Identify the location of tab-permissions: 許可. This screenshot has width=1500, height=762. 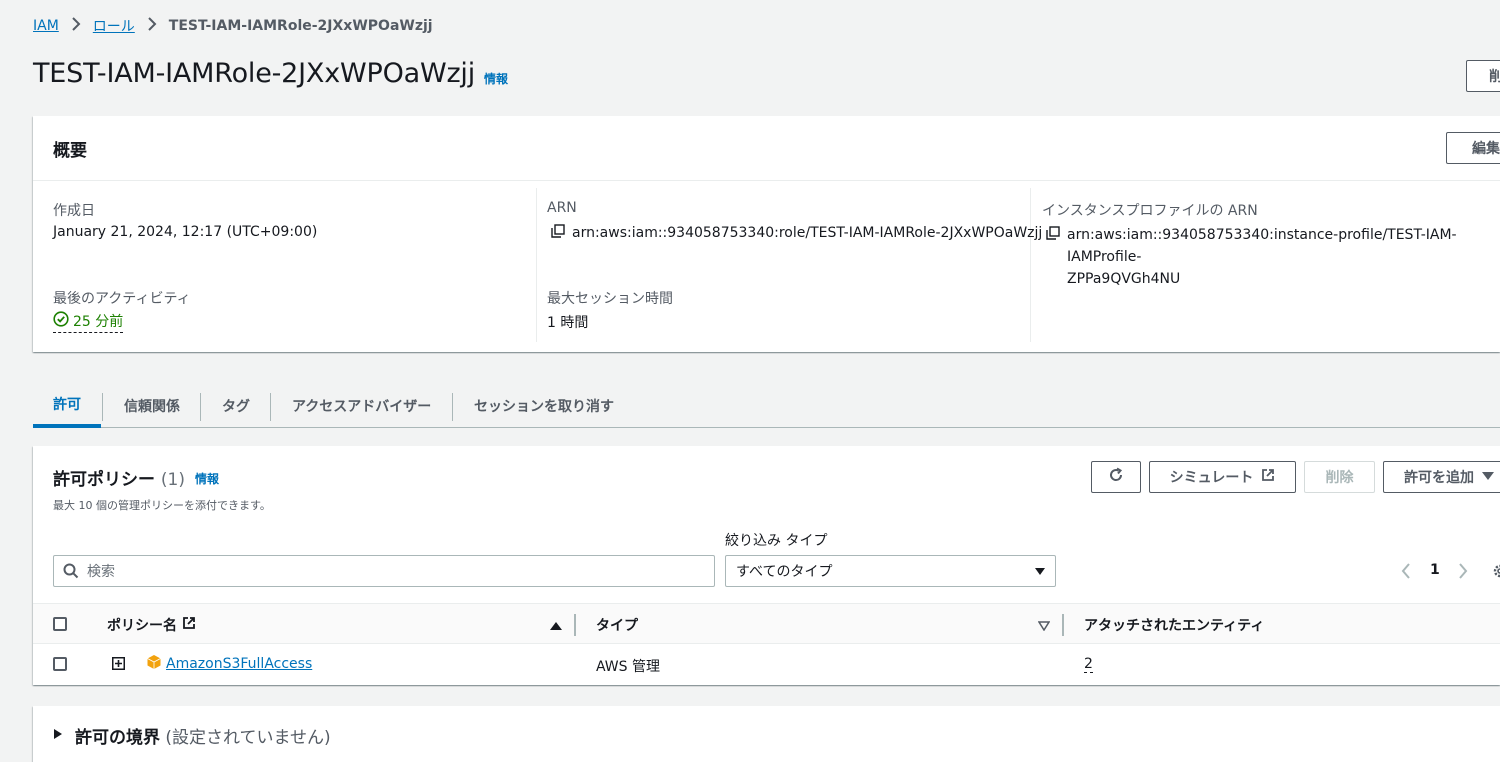
(67, 406).